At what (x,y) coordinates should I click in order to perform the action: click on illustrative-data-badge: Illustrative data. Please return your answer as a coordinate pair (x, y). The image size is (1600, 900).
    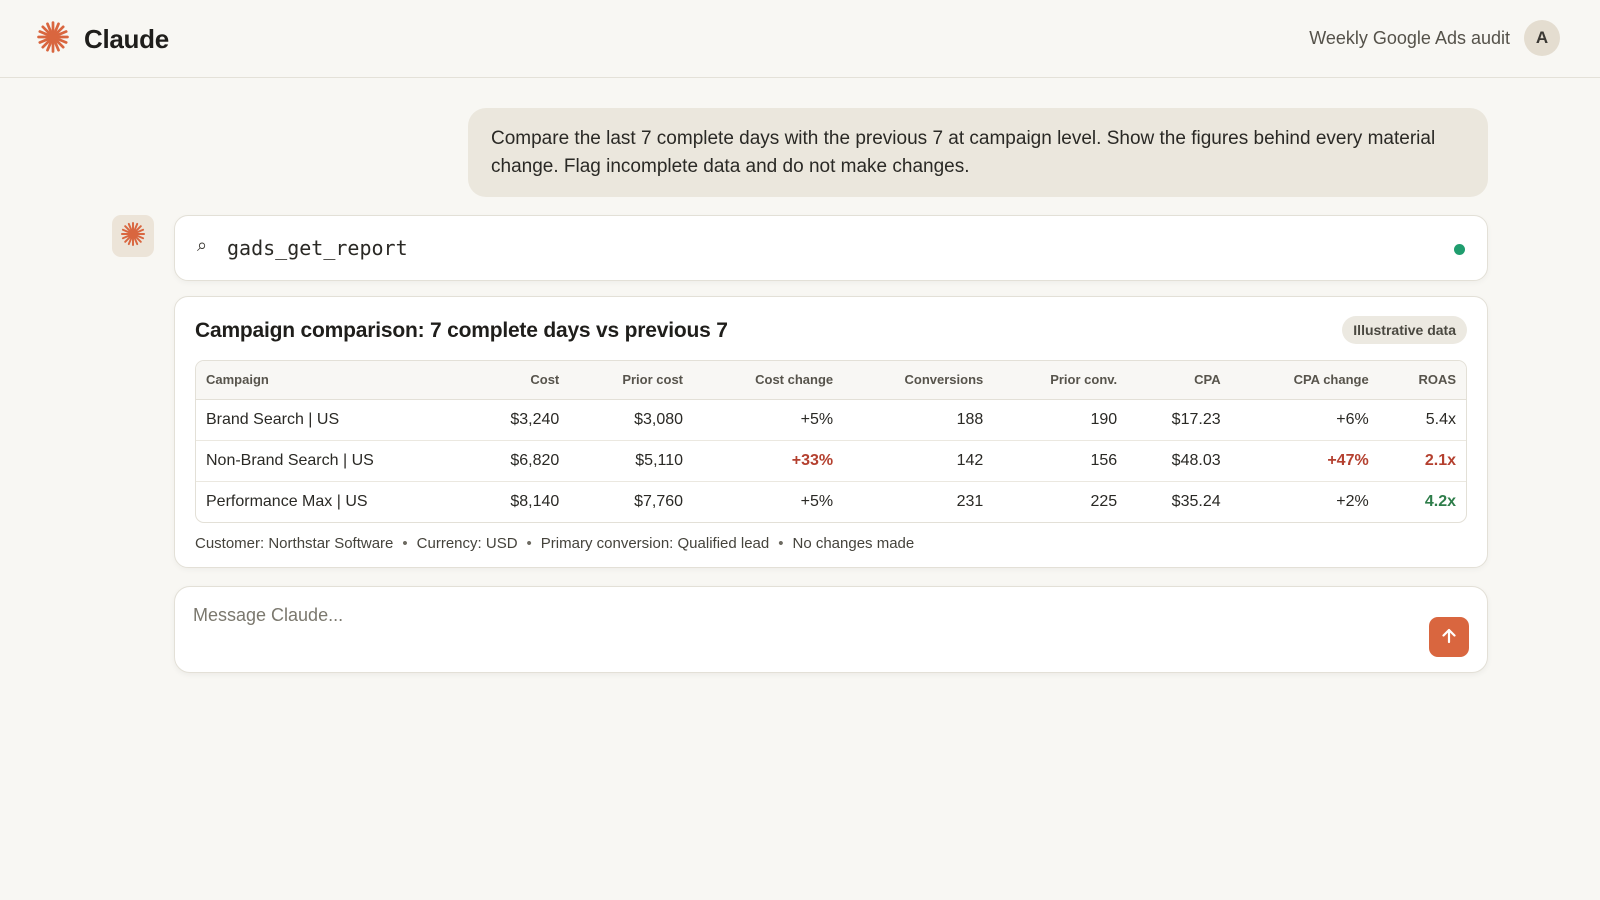
    Looking at the image, I should click on (1404, 330).